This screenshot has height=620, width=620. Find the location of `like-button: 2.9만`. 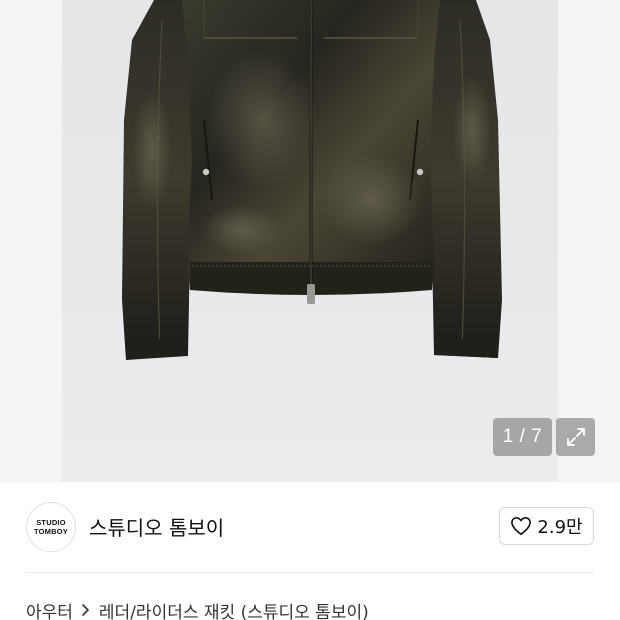

like-button: 2.9만 is located at coordinates (546, 526).